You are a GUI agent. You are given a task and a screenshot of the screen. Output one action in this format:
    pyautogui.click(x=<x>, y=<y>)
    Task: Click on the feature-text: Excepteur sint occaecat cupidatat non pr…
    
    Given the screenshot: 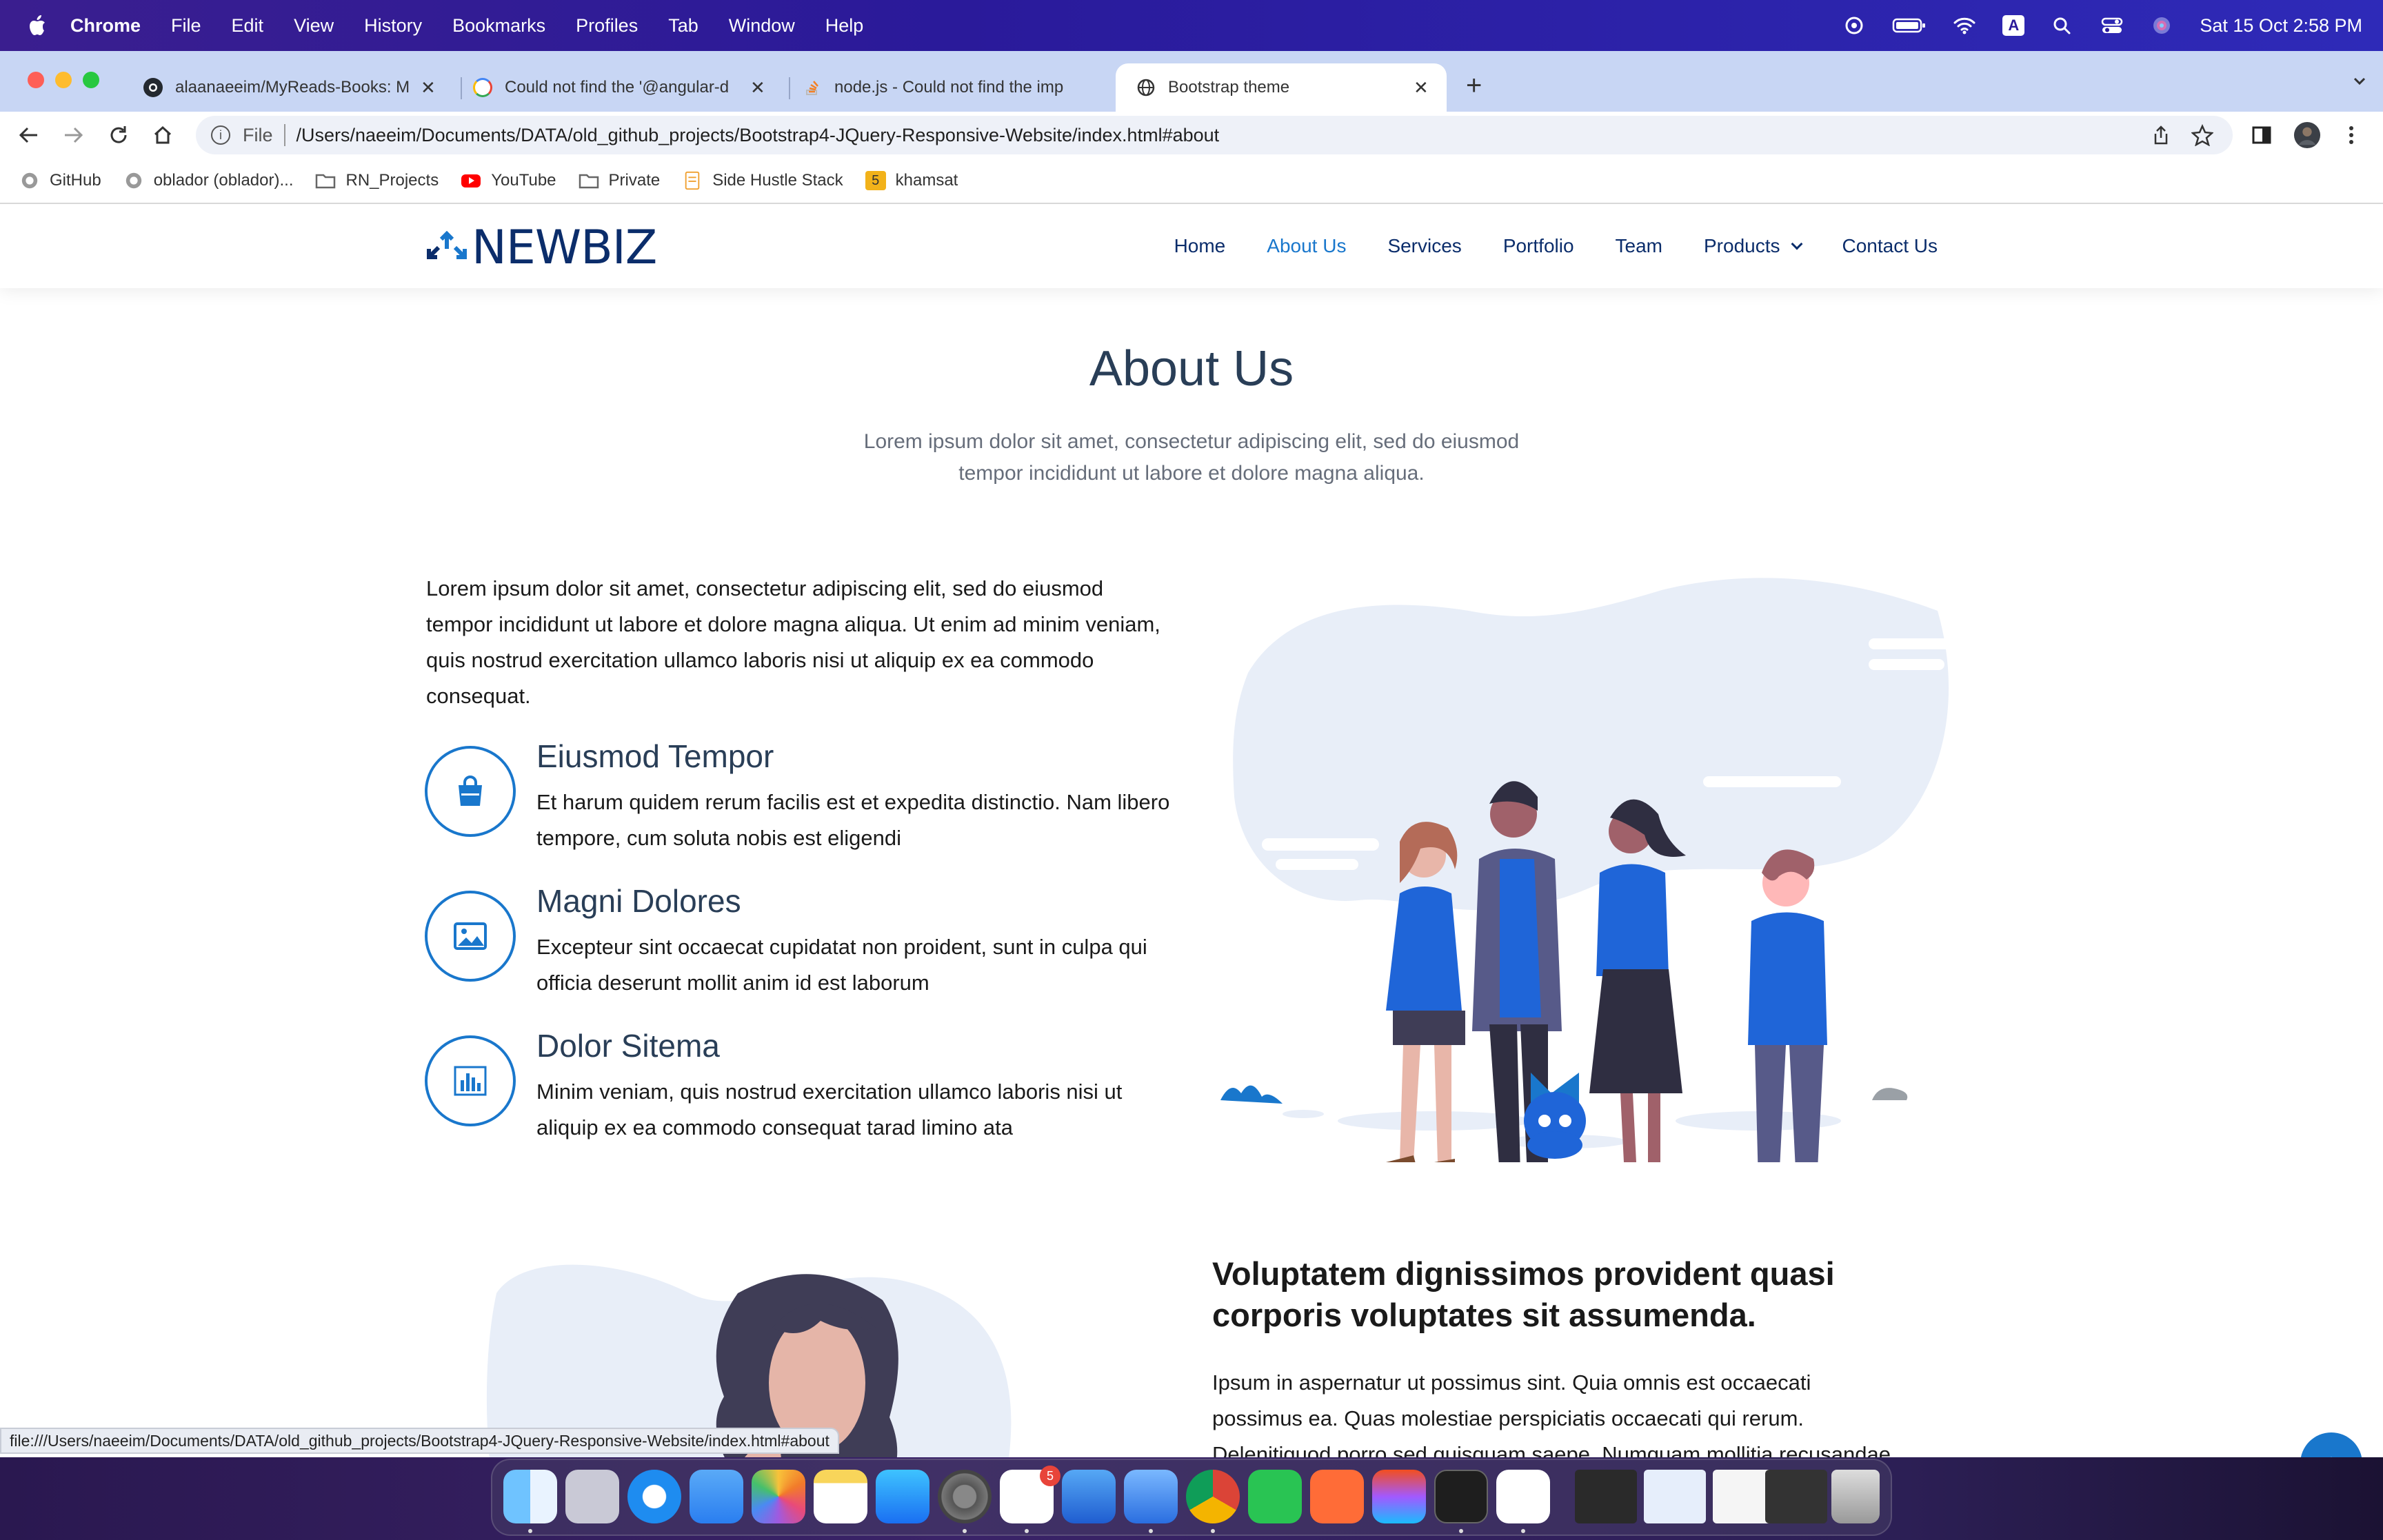 What is the action you would take?
    pyautogui.click(x=841, y=965)
    